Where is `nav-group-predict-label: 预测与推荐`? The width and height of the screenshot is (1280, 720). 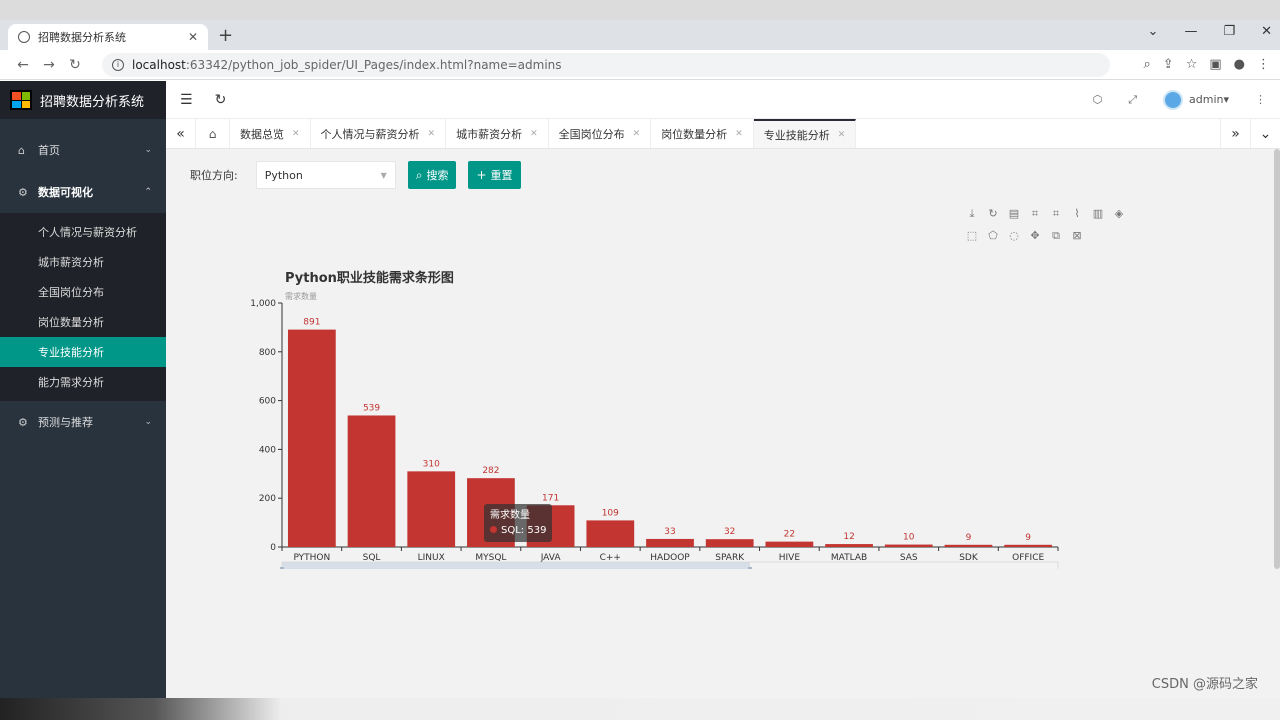 nav-group-predict-label: 预测与推荐 is located at coordinates (65, 422).